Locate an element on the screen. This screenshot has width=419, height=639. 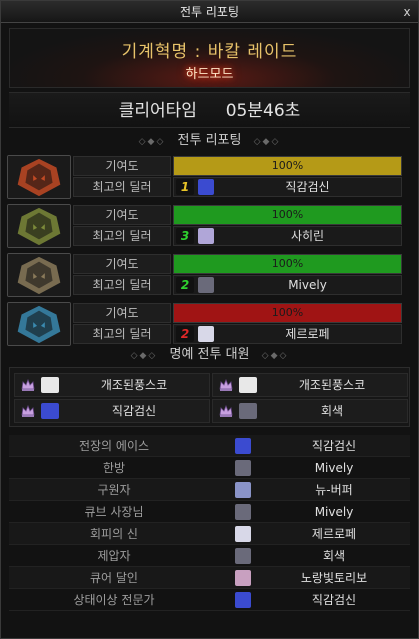
award-winner-name: 노랑빛토리보 is located at coordinates (334, 578).